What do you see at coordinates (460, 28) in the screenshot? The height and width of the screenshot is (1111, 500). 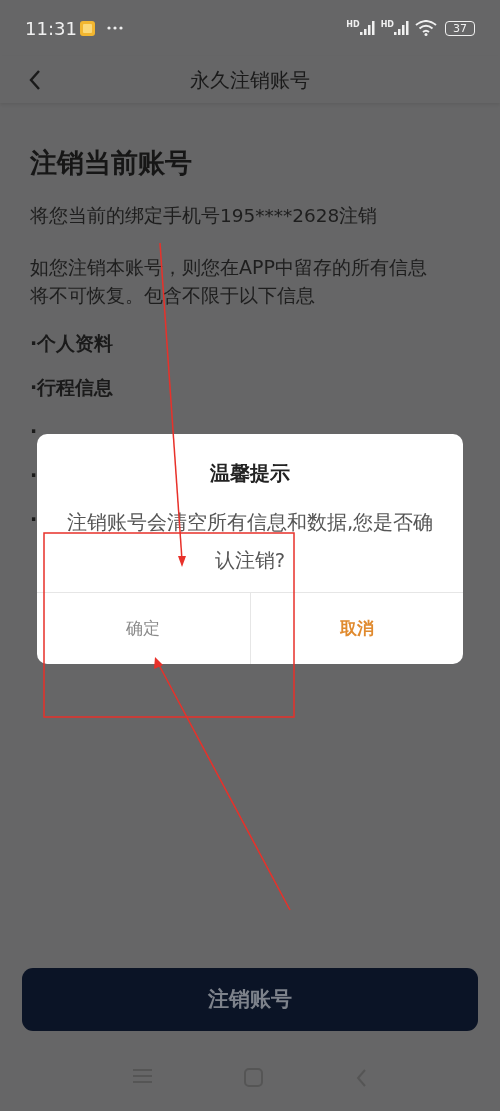 I see `battery-indicator: 37` at bounding box center [460, 28].